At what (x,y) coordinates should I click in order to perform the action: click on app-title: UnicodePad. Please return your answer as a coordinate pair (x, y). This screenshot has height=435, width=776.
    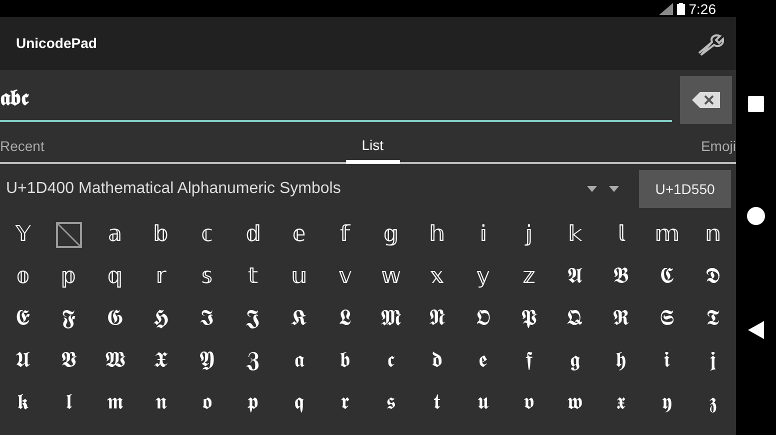
    Looking at the image, I should click on (56, 43).